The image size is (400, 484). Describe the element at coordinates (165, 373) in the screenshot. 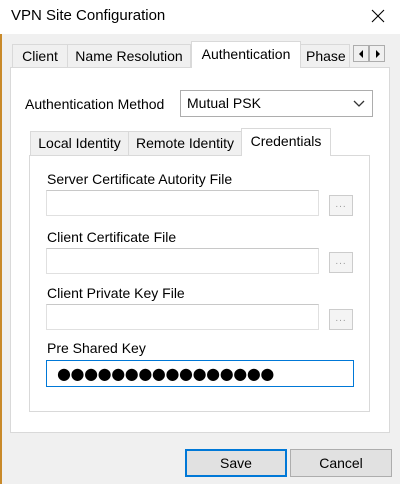

I see `psk-masked-value: ●●●●●●●●●●●●●●●●` at that location.